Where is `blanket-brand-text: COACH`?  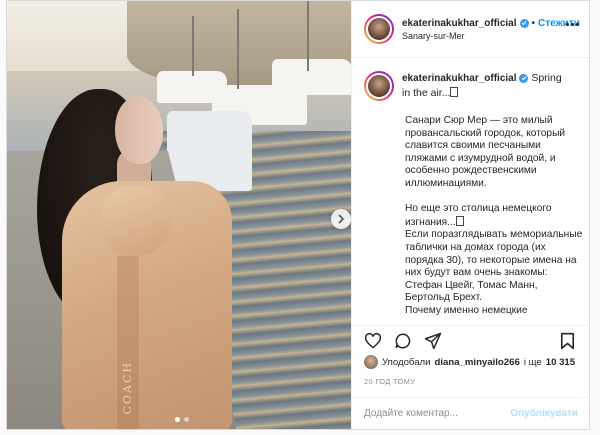 blanket-brand-text: COACH is located at coordinates (127, 388).